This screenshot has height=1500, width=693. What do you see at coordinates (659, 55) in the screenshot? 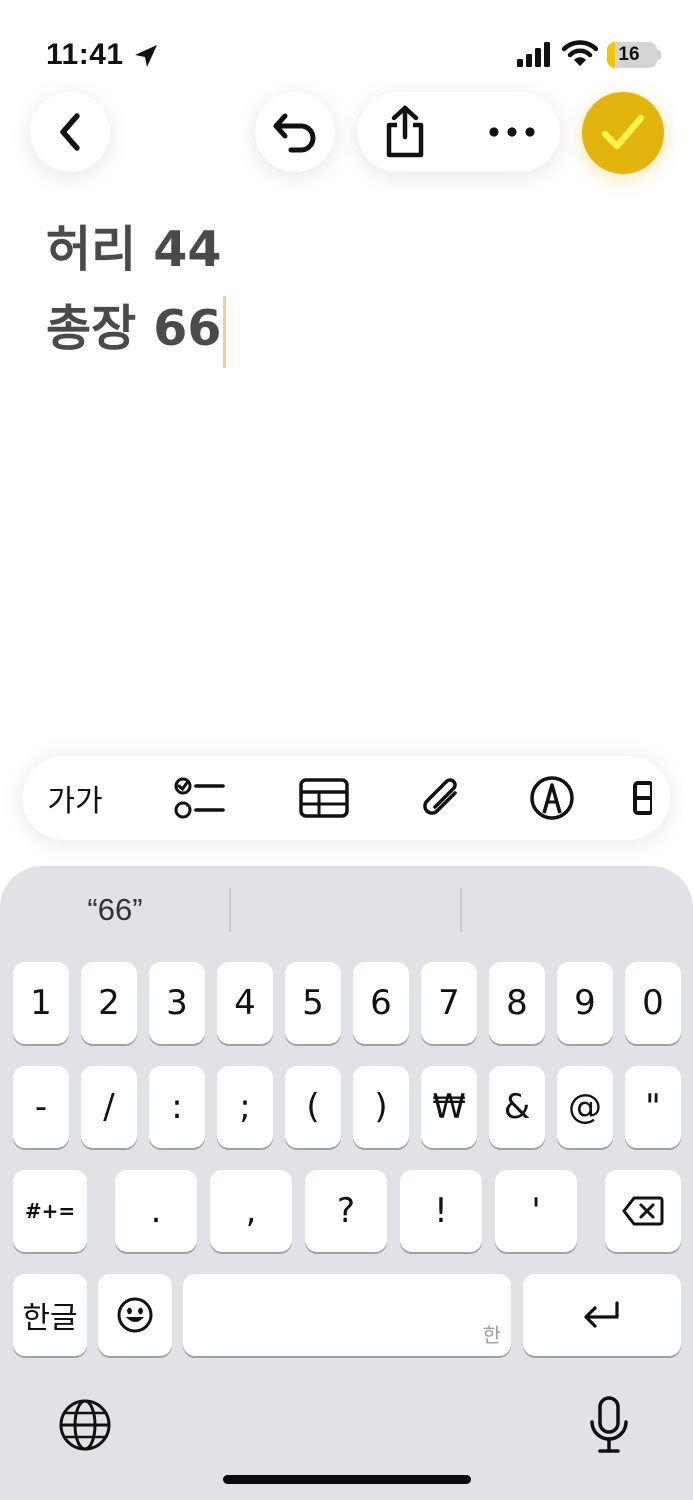
I see `battery-nub` at bounding box center [659, 55].